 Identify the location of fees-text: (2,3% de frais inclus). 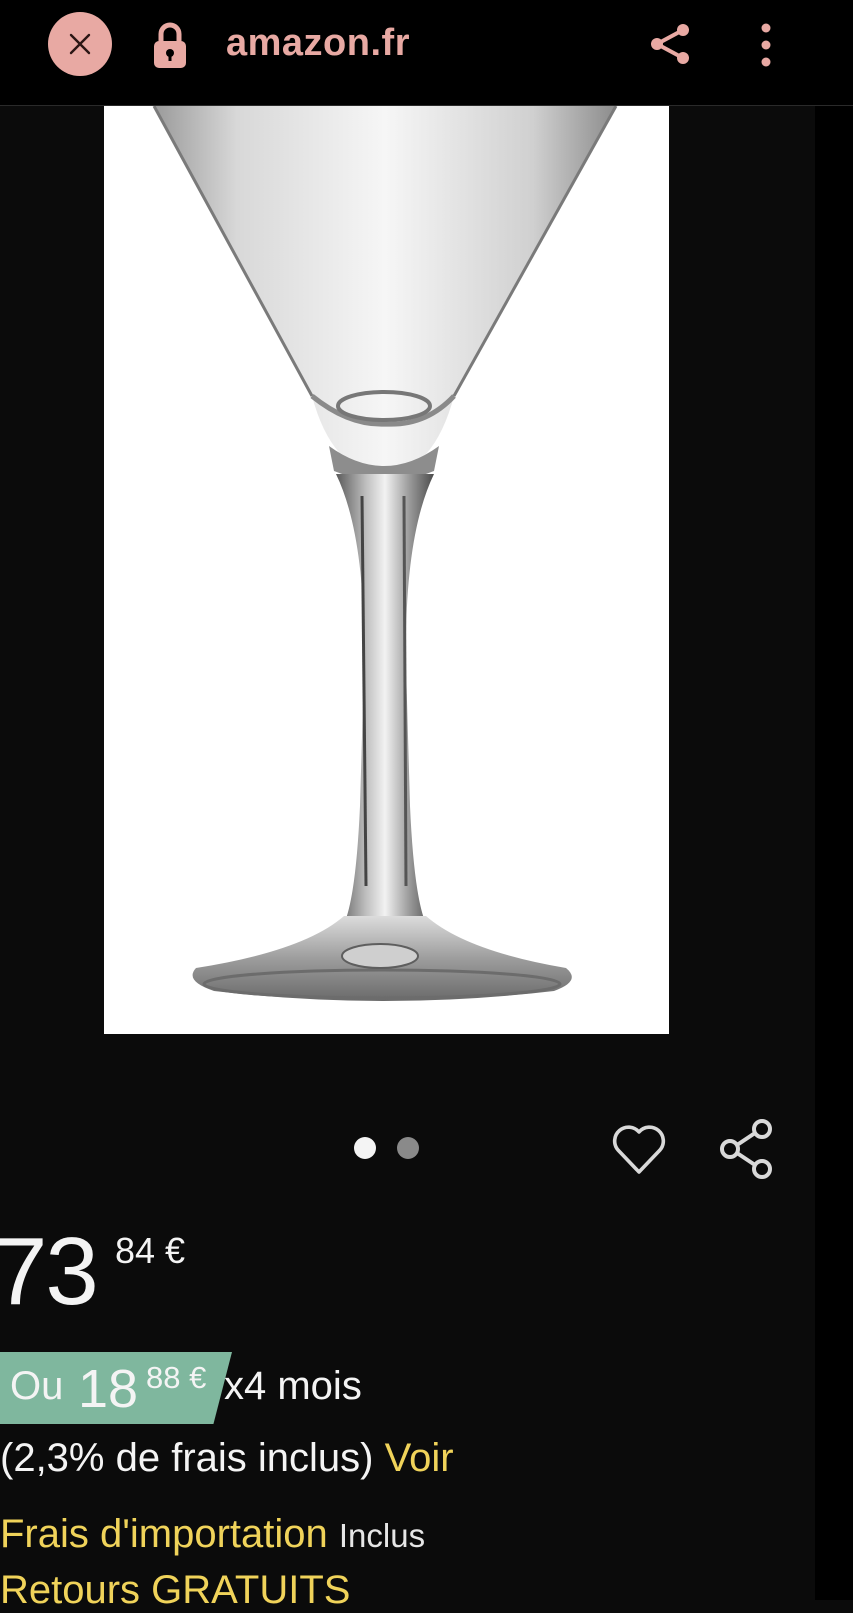
(187, 1458).